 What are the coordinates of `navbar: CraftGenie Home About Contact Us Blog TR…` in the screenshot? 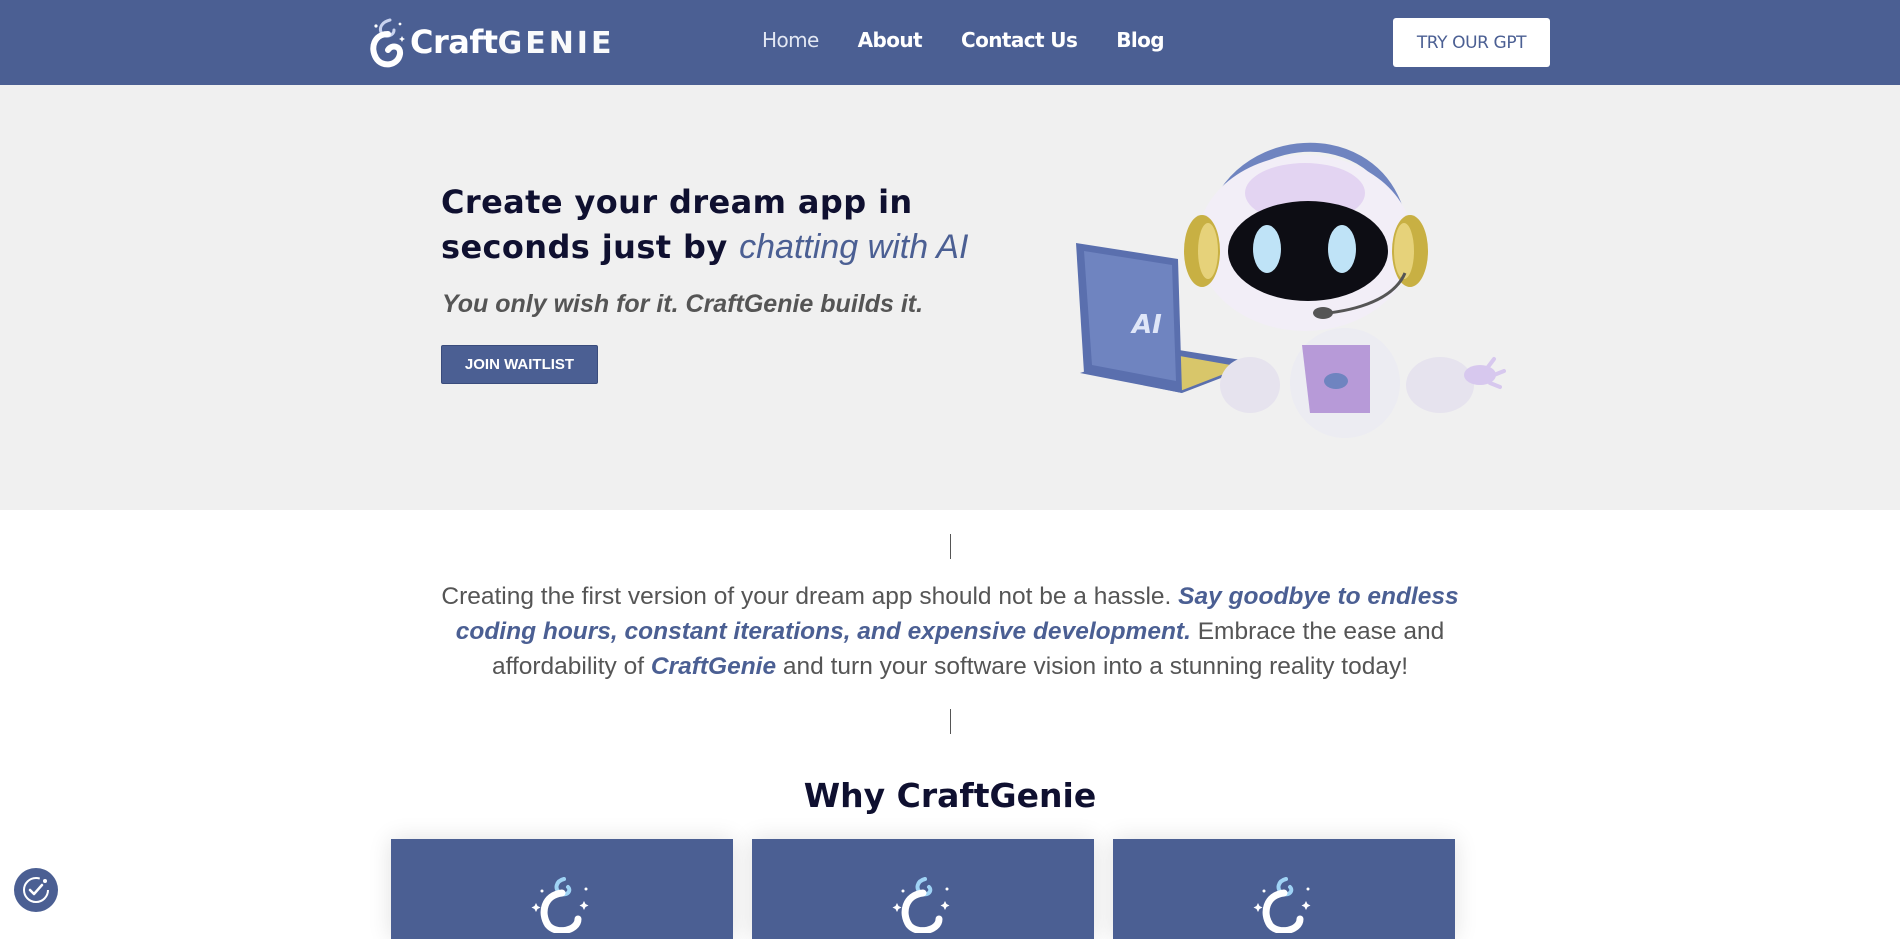 It's located at (950, 42).